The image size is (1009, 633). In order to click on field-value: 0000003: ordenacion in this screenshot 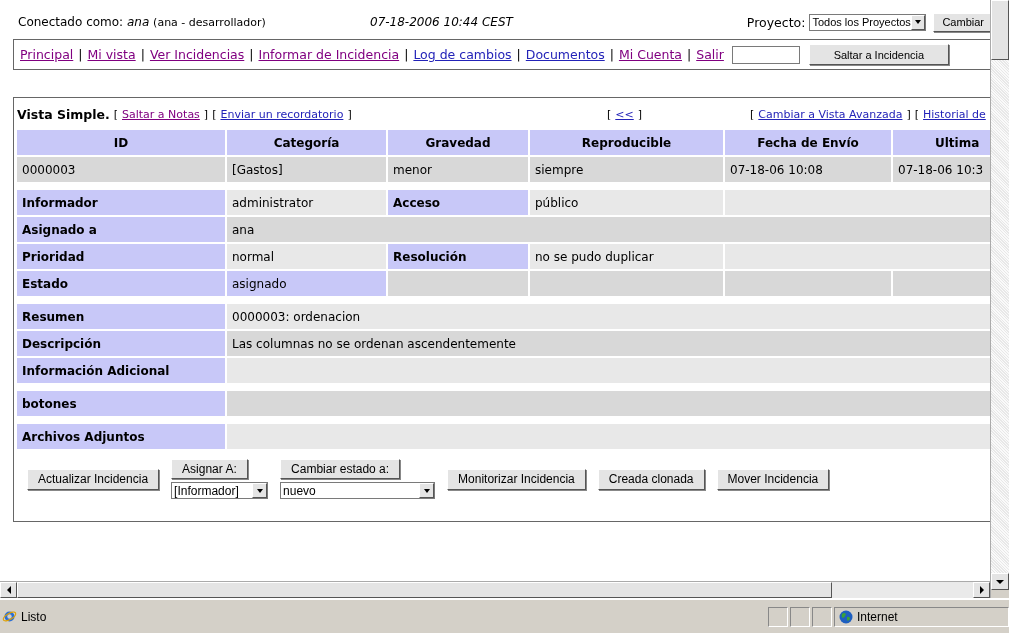, I will do `click(608, 316)`.